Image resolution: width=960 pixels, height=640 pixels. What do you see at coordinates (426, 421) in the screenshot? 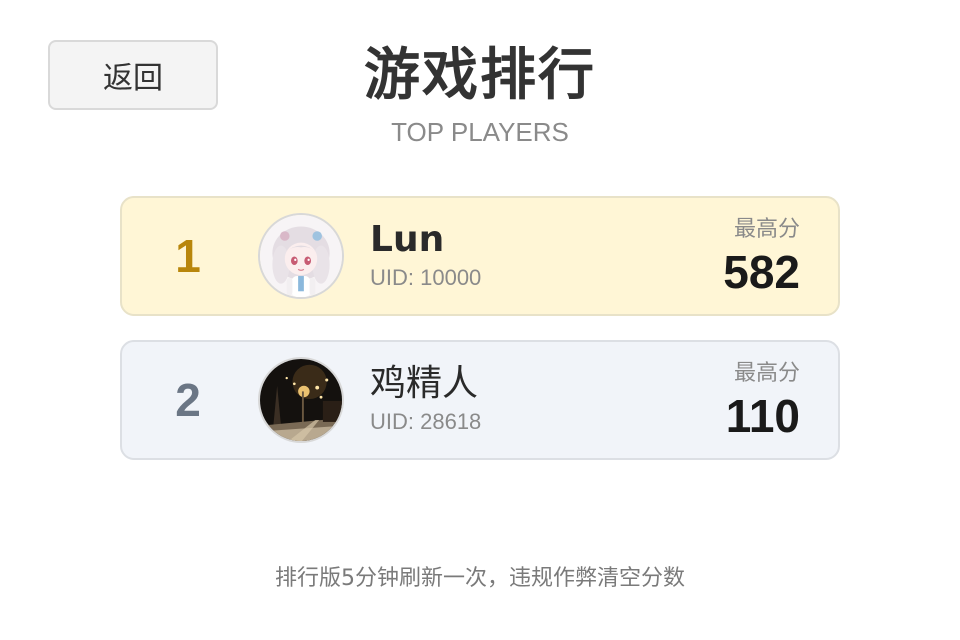
I see `player-uid: UID: 28618` at bounding box center [426, 421].